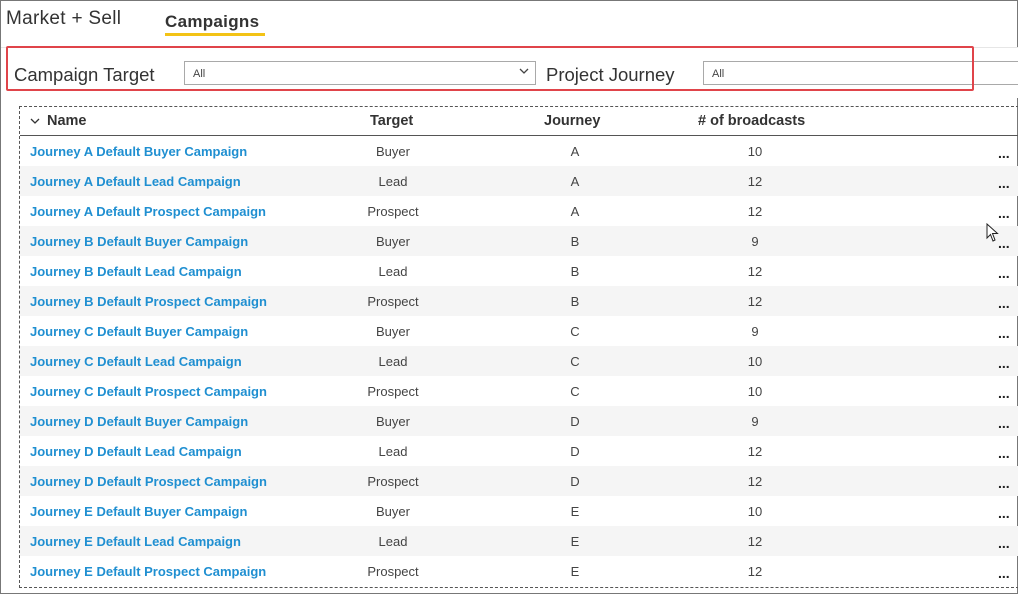  Describe the element at coordinates (212, 22) in the screenshot. I see `tab-campaigns: Campaigns` at that location.